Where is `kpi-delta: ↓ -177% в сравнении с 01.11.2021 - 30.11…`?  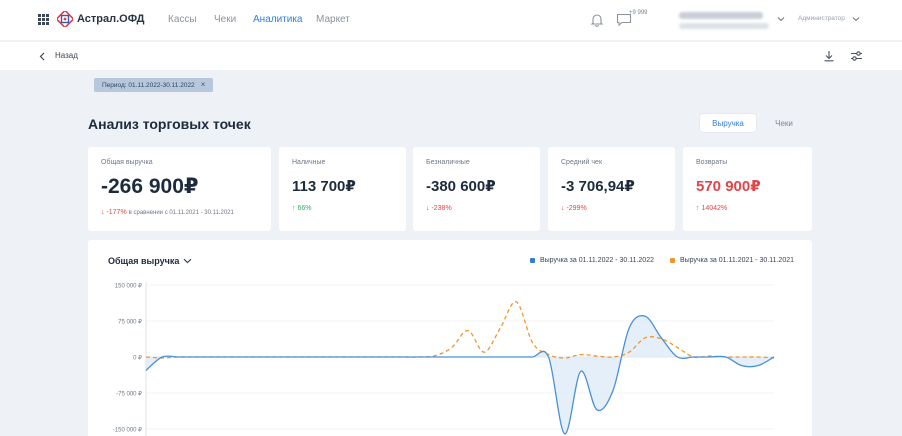
kpi-delta: ↓ -177% в сравнении с 01.11.2021 - 30.11… is located at coordinates (179, 212).